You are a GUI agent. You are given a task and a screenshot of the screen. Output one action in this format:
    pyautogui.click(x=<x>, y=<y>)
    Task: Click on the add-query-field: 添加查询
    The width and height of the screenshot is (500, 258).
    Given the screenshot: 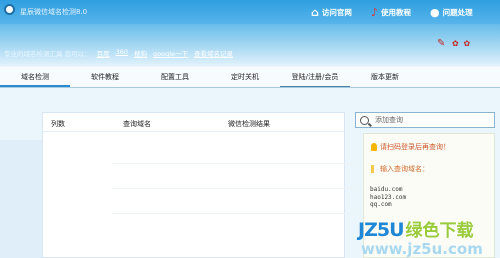 What is the action you would take?
    pyautogui.click(x=425, y=120)
    